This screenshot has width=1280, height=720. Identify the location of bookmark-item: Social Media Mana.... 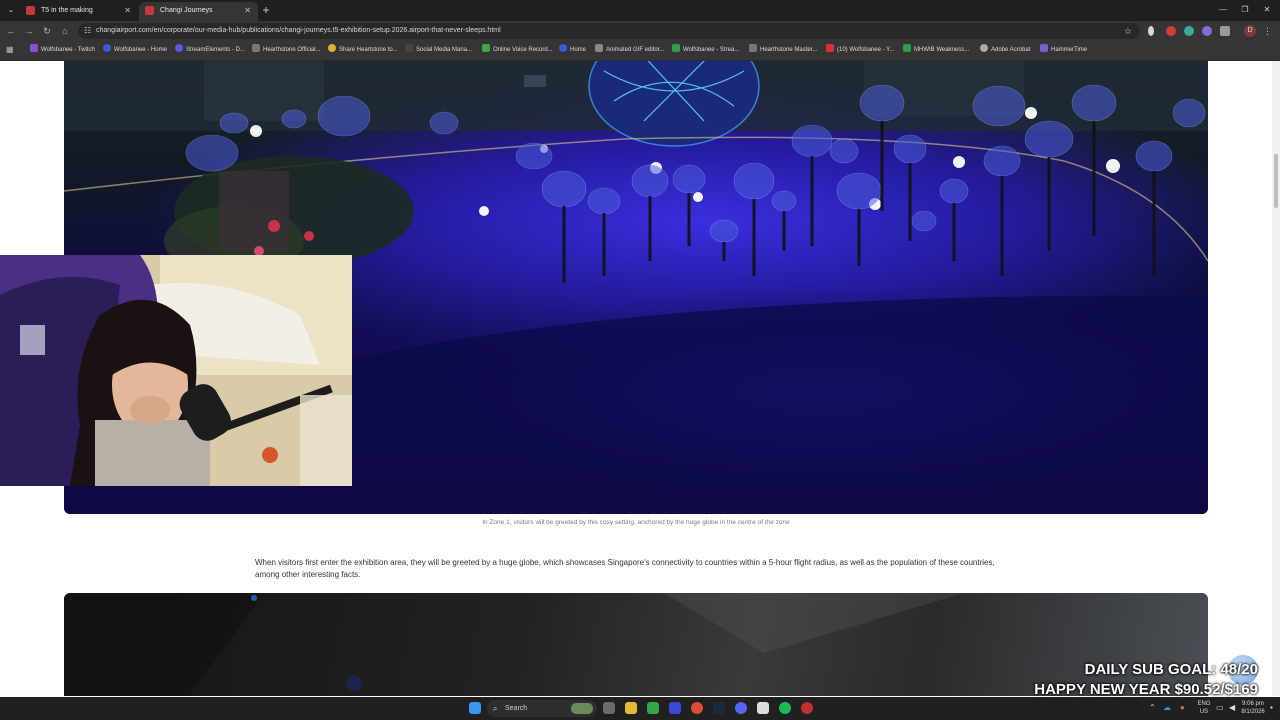
(438, 50).